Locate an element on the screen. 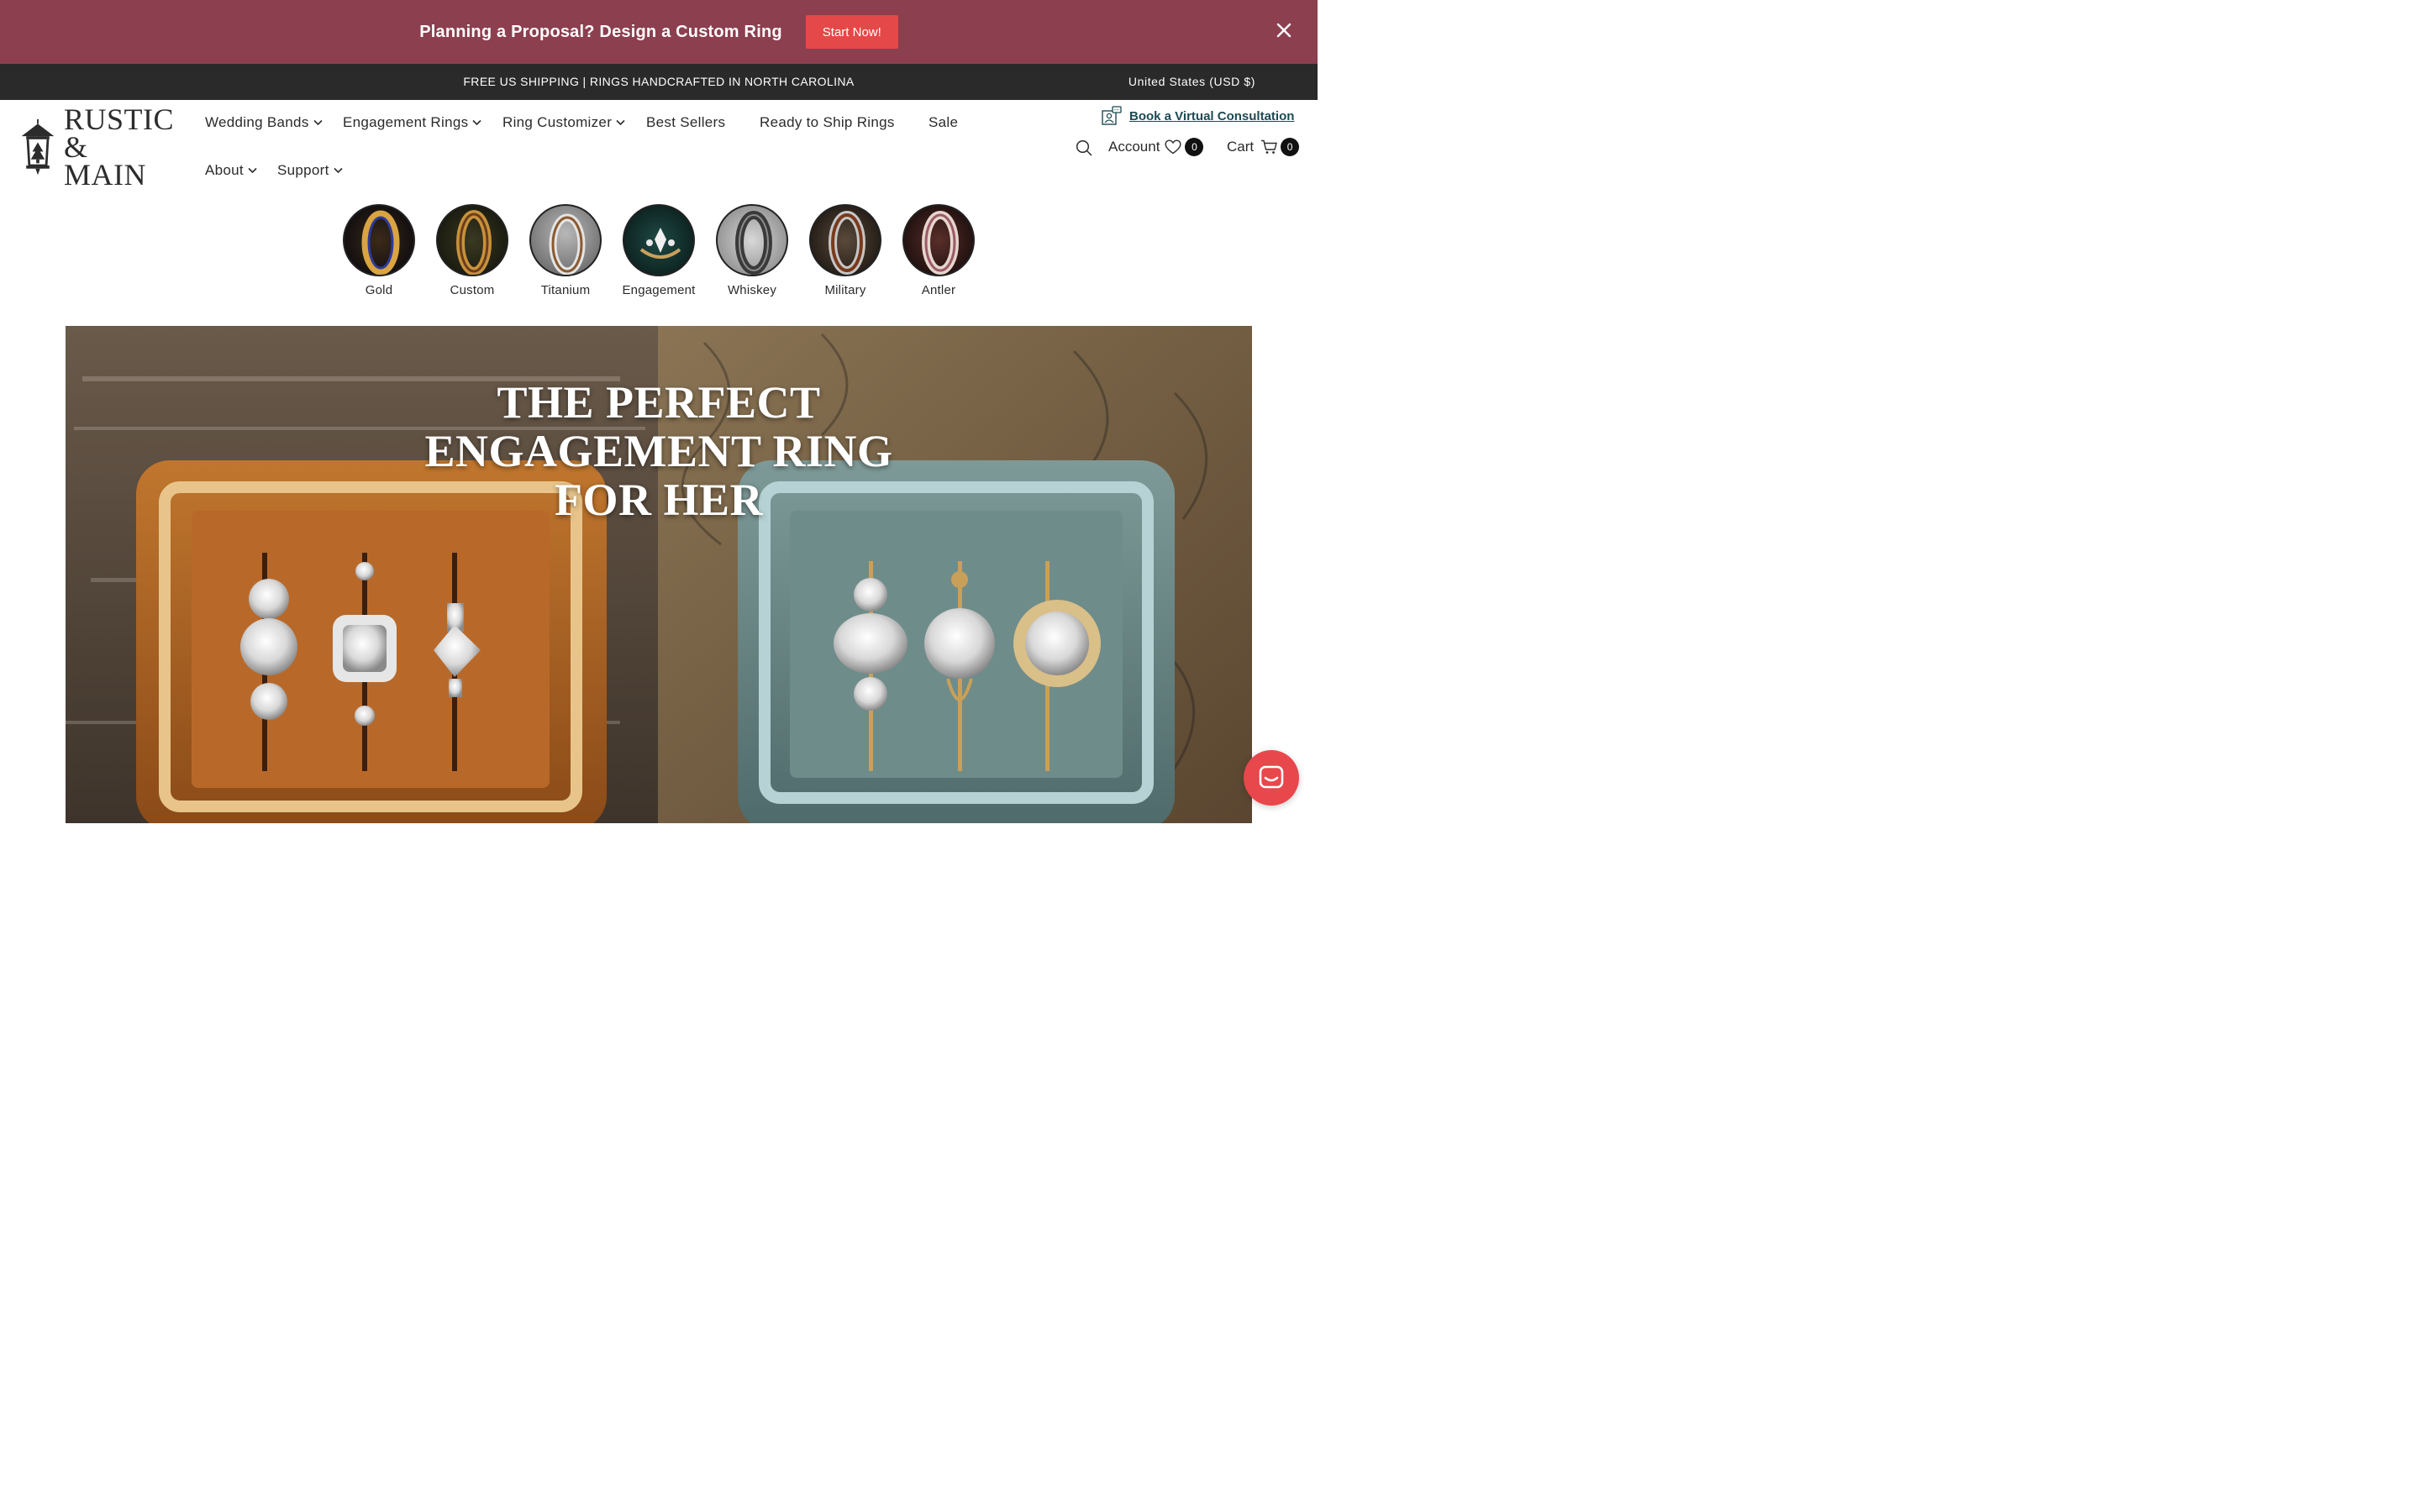  hero-headline: THE PERFECT ENGAGEMENT RING FOR HER is located at coordinates (659, 451).